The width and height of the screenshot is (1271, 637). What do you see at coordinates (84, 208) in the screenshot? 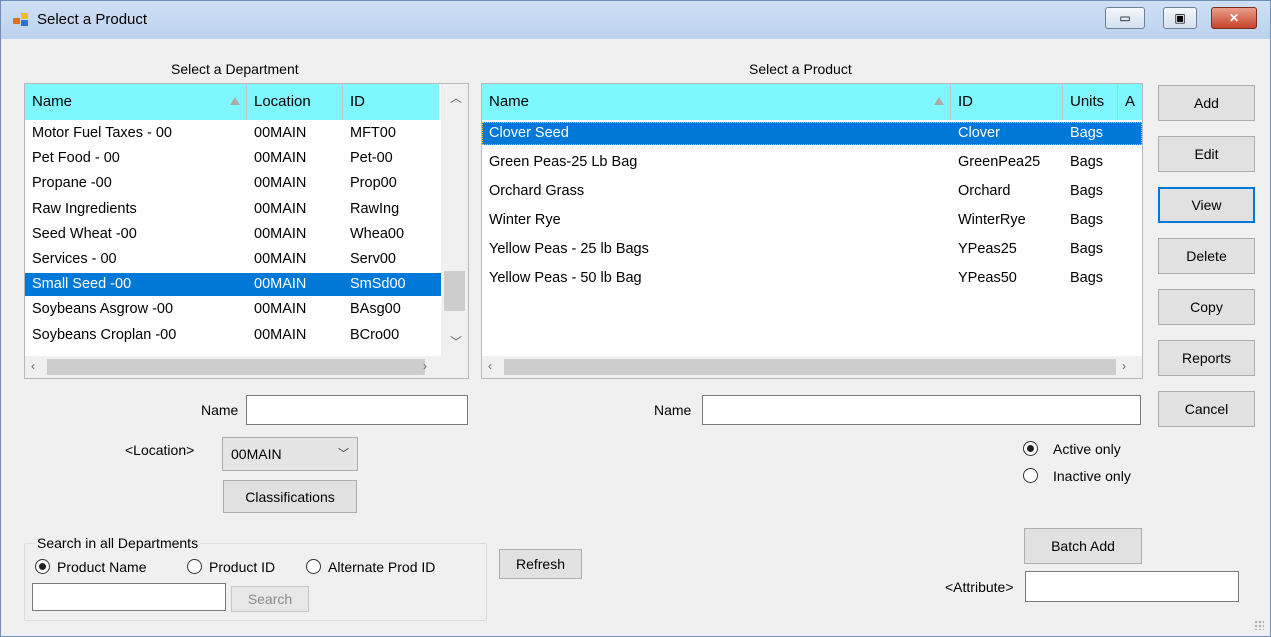
I see `cell-name: Raw Ingredients` at bounding box center [84, 208].